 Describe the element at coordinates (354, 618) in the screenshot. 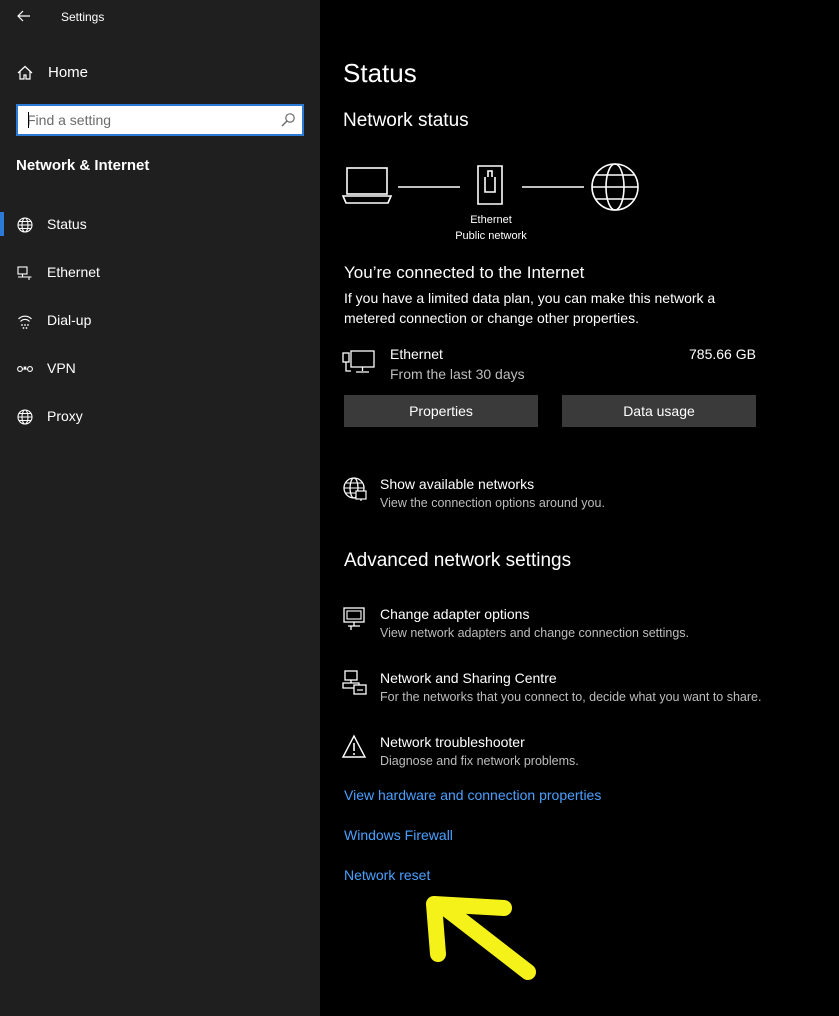

I see `adapter-icon` at that location.